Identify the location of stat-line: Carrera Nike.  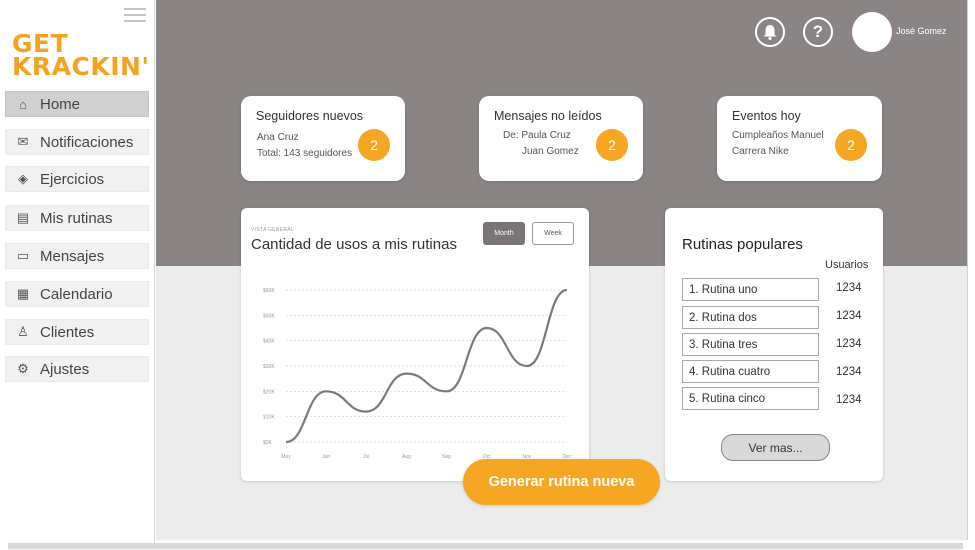
(760, 151).